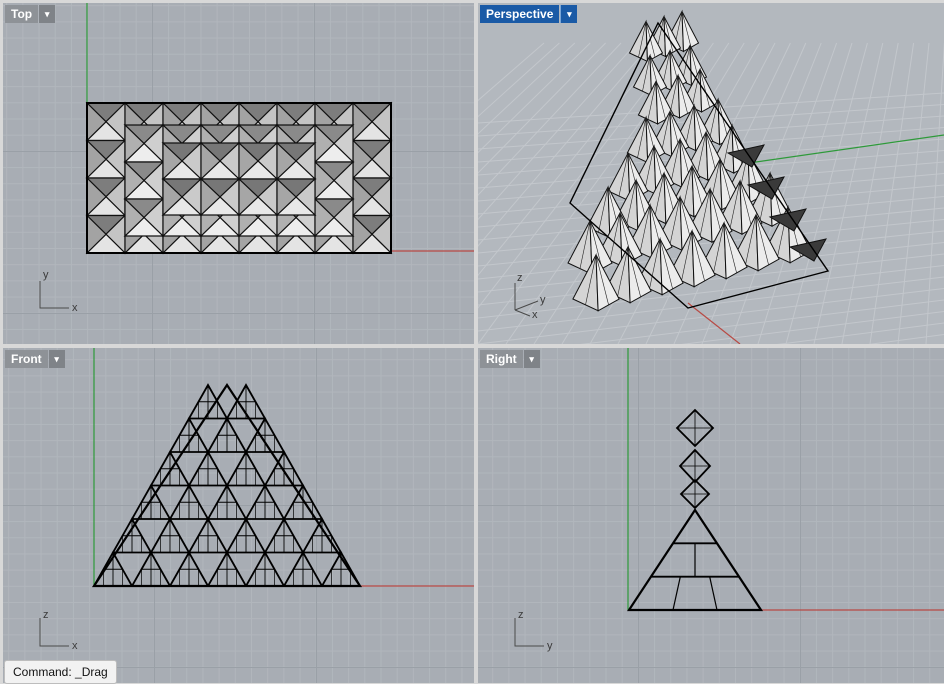  I want to click on viewport-tab-perspective: Perspective ▾, so click(529, 14).